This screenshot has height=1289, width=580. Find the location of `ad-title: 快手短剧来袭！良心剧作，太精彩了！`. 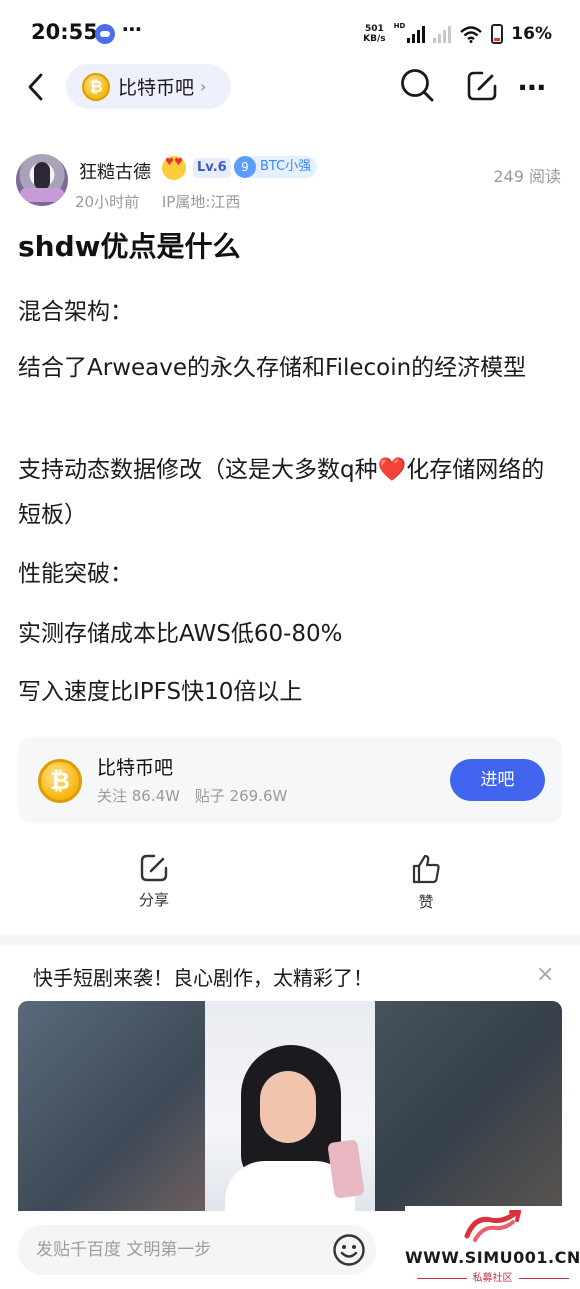

ad-title: 快手短剧来袭！良心剧作，太精彩了！ is located at coordinates (203, 976).